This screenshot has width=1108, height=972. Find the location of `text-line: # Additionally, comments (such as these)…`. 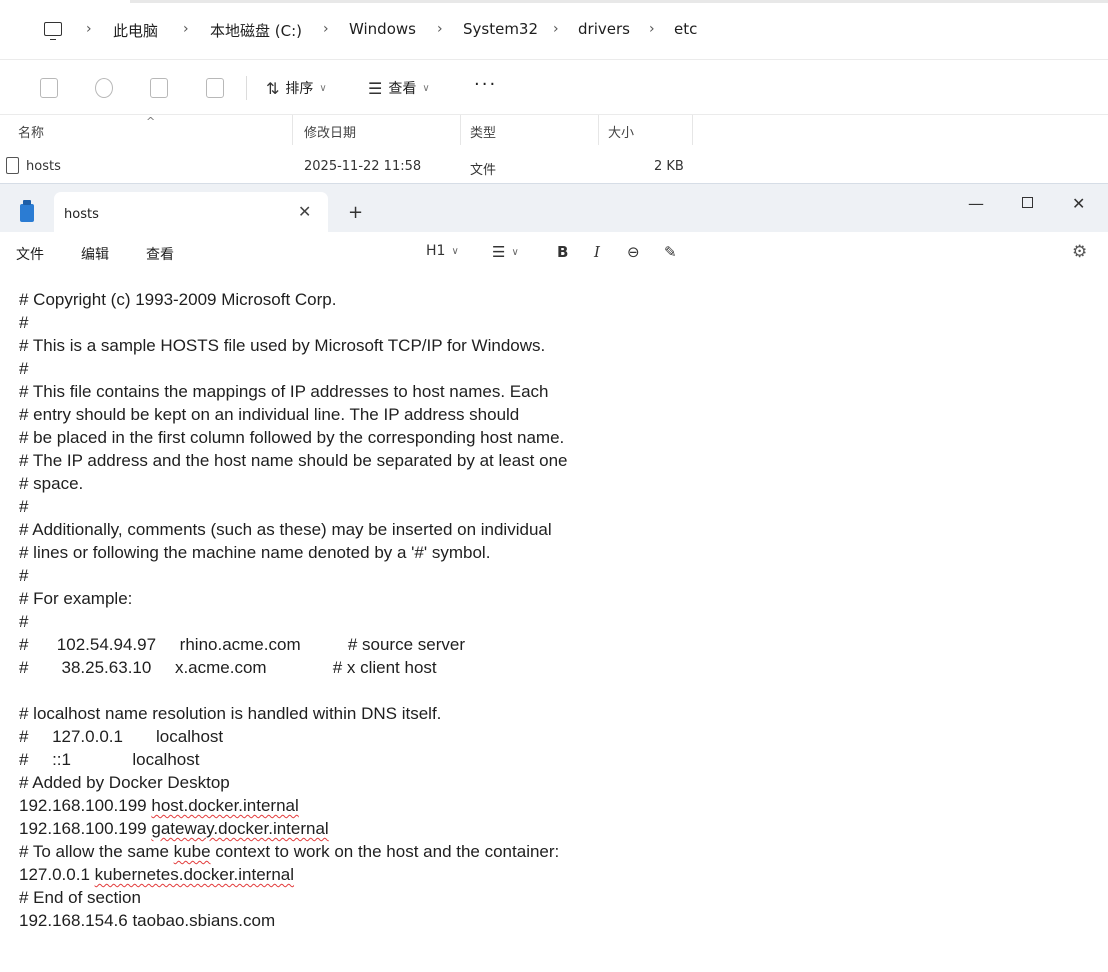

text-line: # Additionally, comments (such as these)… is located at coordinates (285, 529).